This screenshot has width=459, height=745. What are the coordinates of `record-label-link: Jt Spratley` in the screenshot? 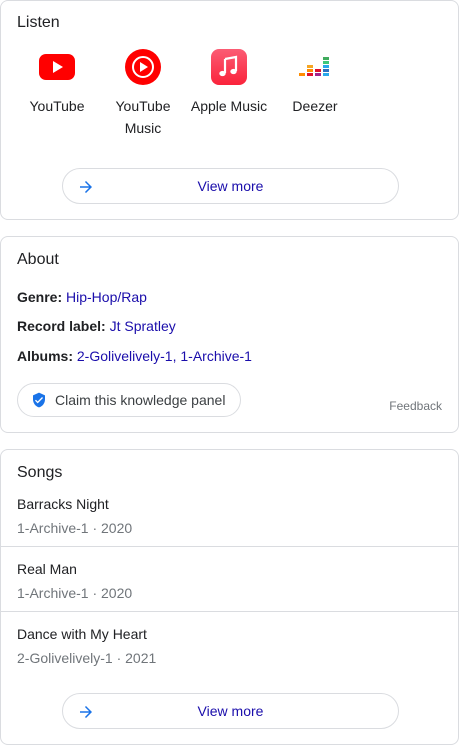 It's located at (143, 326).